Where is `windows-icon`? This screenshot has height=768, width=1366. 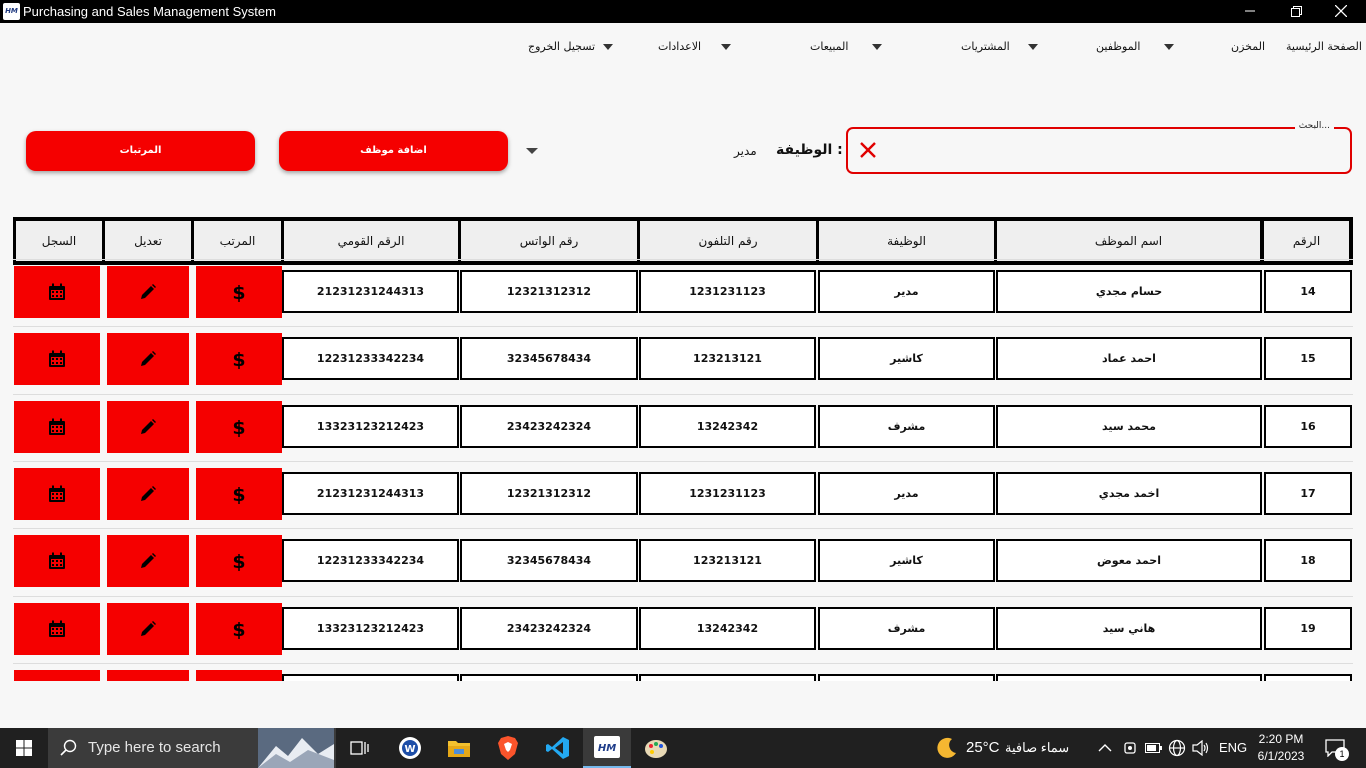 windows-icon is located at coordinates (24, 748).